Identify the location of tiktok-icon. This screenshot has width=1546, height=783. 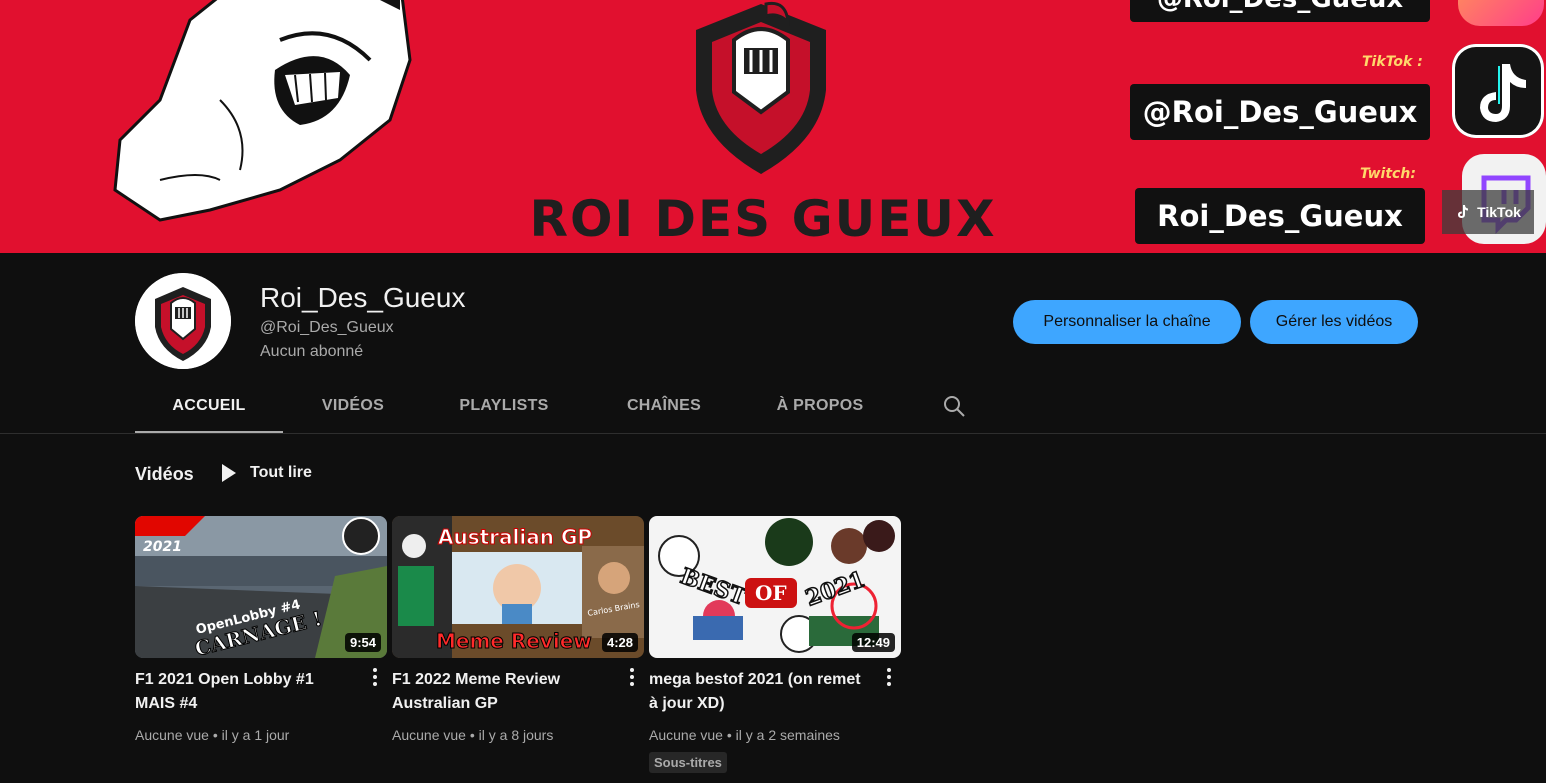
(1463, 211).